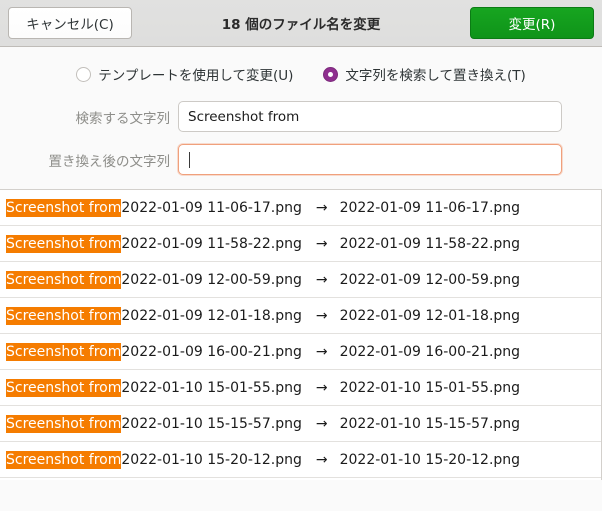 The image size is (602, 511). What do you see at coordinates (430, 423) in the screenshot?
I see `new-filename: 2022-01-10 15-15-57.png` at bounding box center [430, 423].